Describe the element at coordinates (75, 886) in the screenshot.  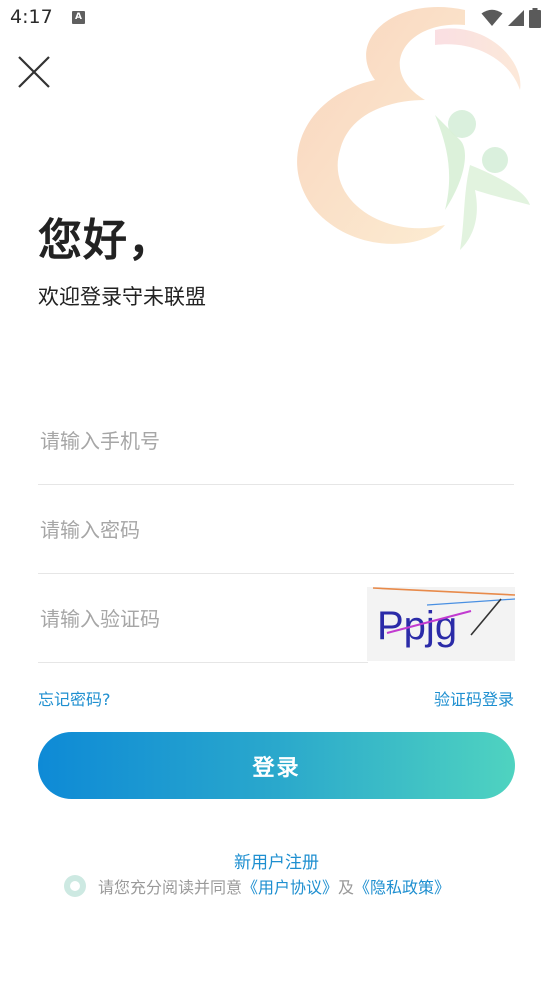
I see `agree-checkbox` at that location.